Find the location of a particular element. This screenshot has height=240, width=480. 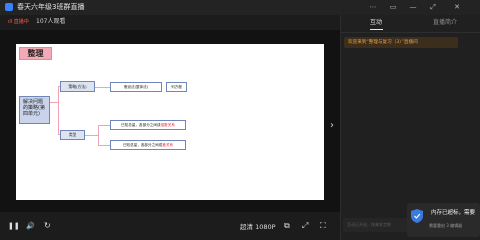

connector-type-vertical is located at coordinates (98, 135).